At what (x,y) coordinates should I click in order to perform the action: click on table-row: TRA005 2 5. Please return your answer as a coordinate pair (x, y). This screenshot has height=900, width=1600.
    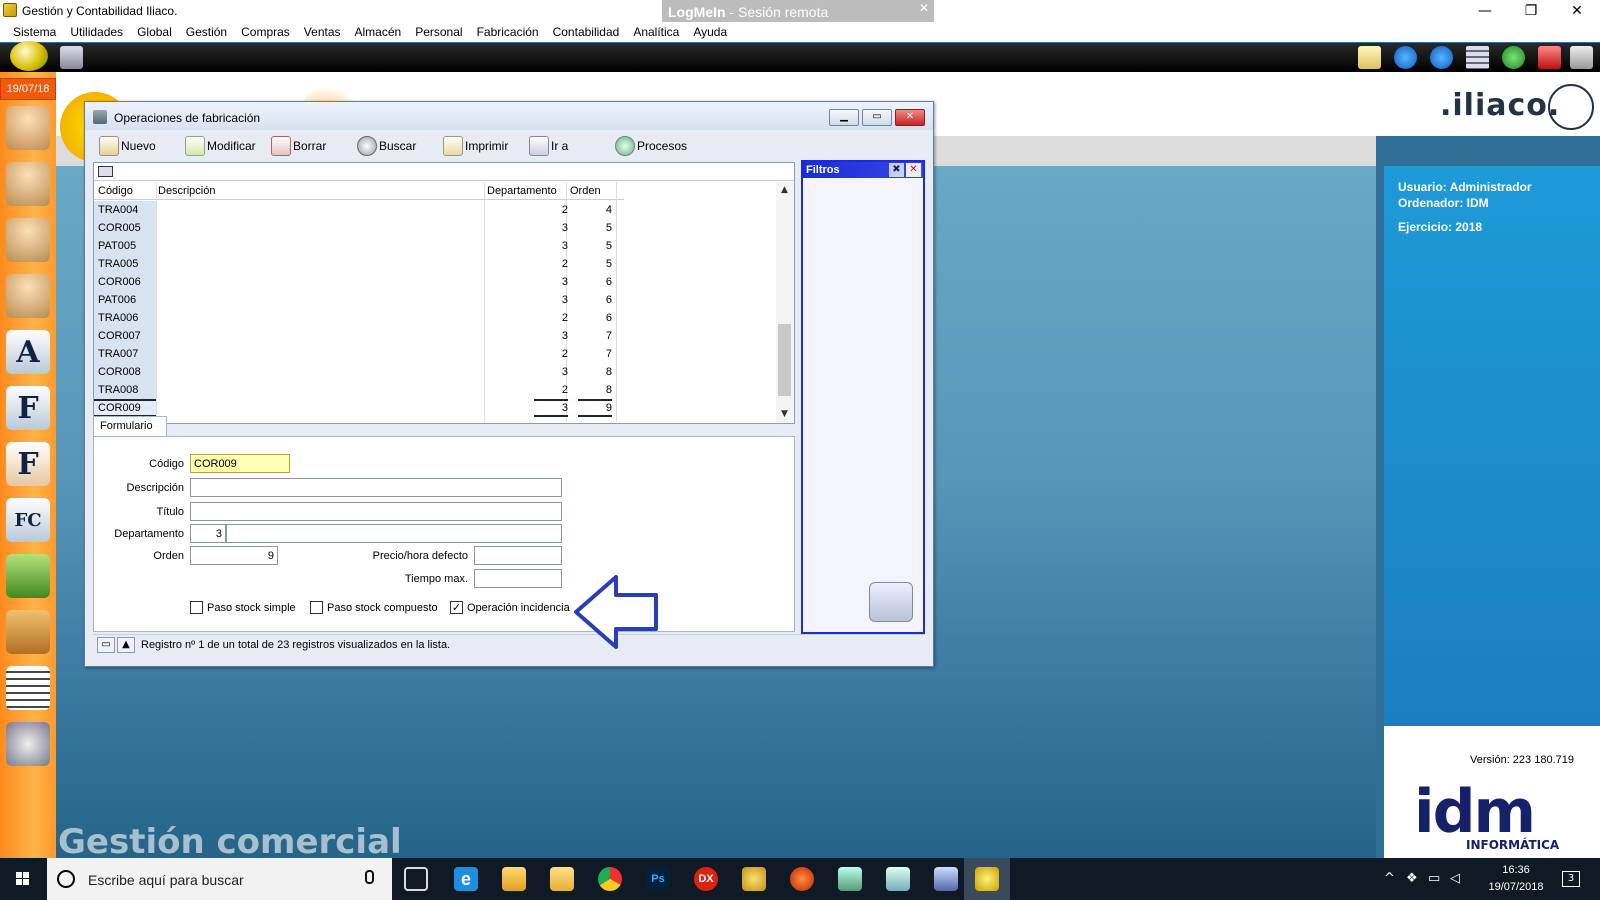
    Looking at the image, I should click on (359, 264).